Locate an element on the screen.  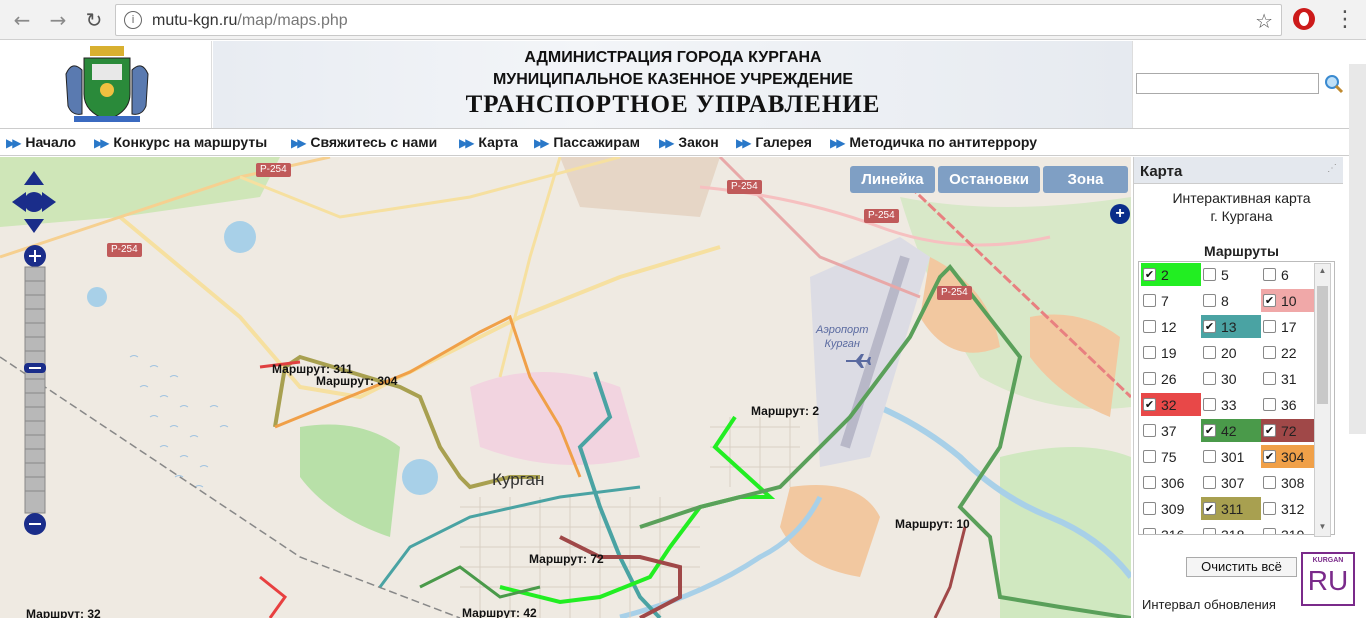
route-option-318: 318 is located at coordinates (1231, 528).